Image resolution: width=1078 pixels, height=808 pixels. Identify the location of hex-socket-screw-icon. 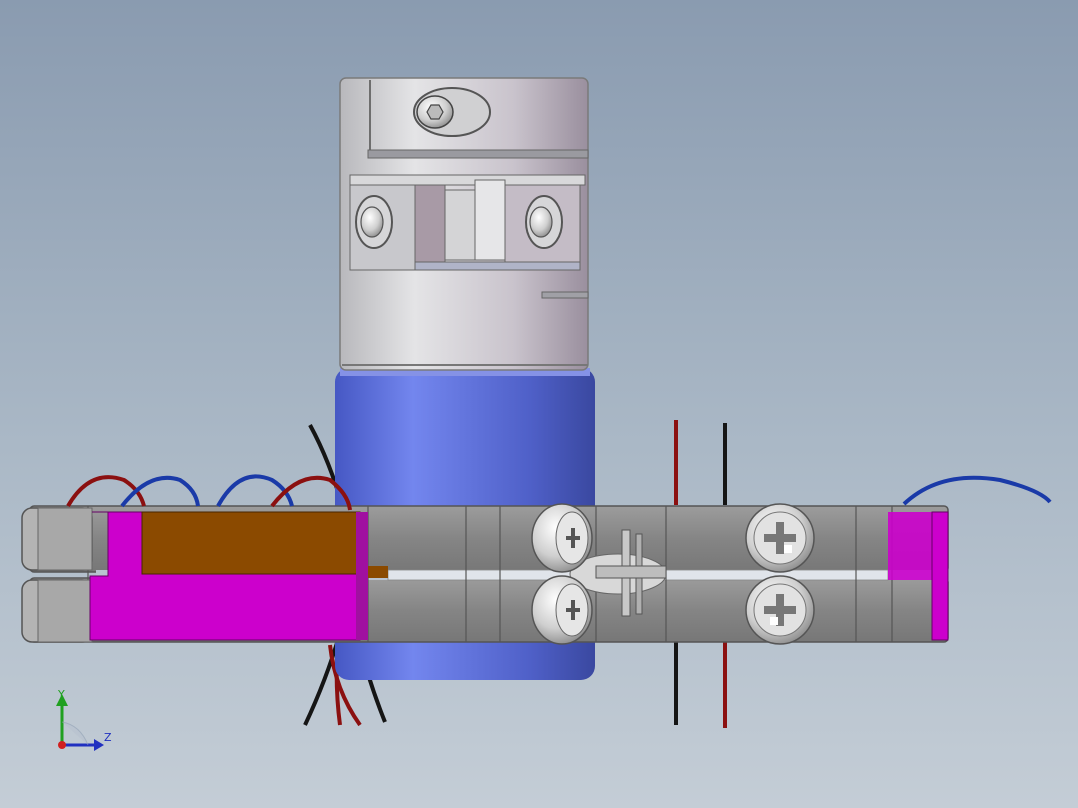
(452, 112).